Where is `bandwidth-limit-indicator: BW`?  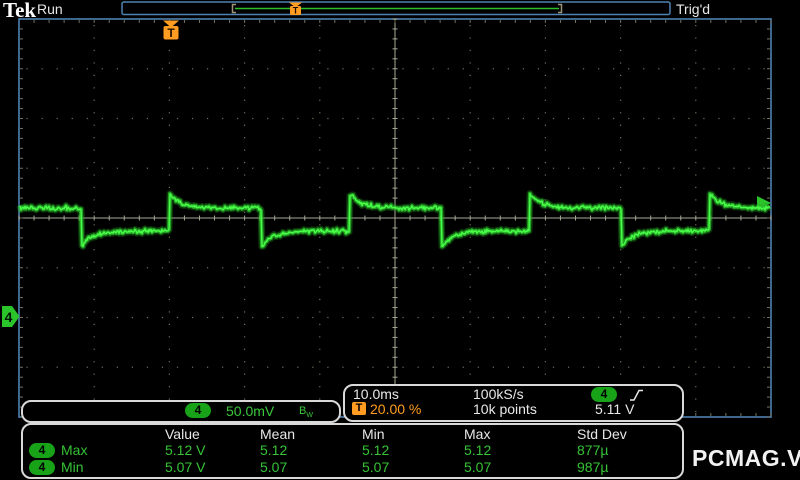 bandwidth-limit-indicator: BW is located at coordinates (306, 413).